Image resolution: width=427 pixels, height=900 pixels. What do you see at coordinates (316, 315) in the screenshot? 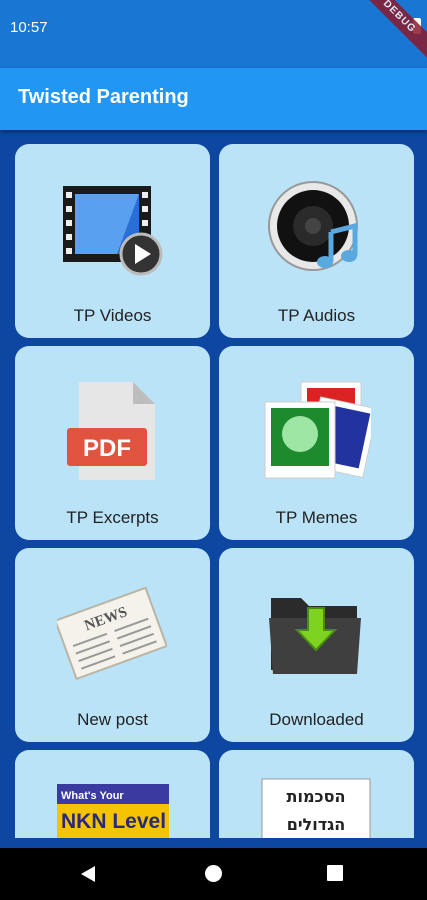
I see `tile-label: TP Audios` at bounding box center [316, 315].